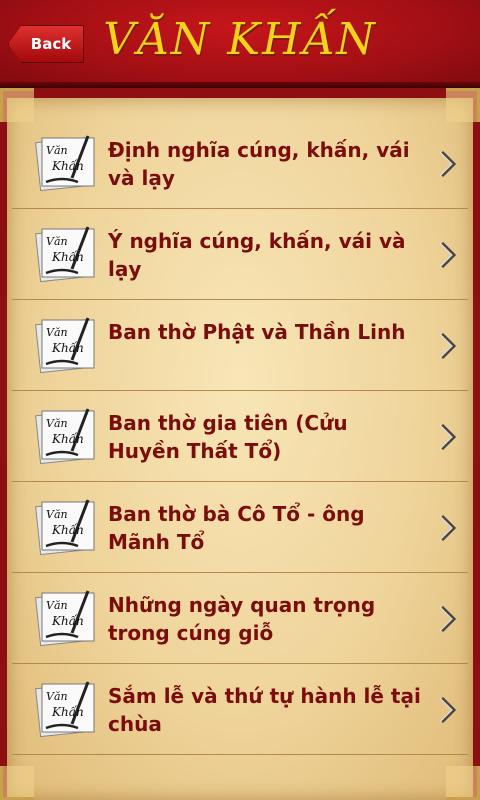 Image resolution: width=480 pixels, height=800 pixels. What do you see at coordinates (257, 332) in the screenshot?
I see `list-item-label: Ban thờ Phật và Thần Linh` at bounding box center [257, 332].